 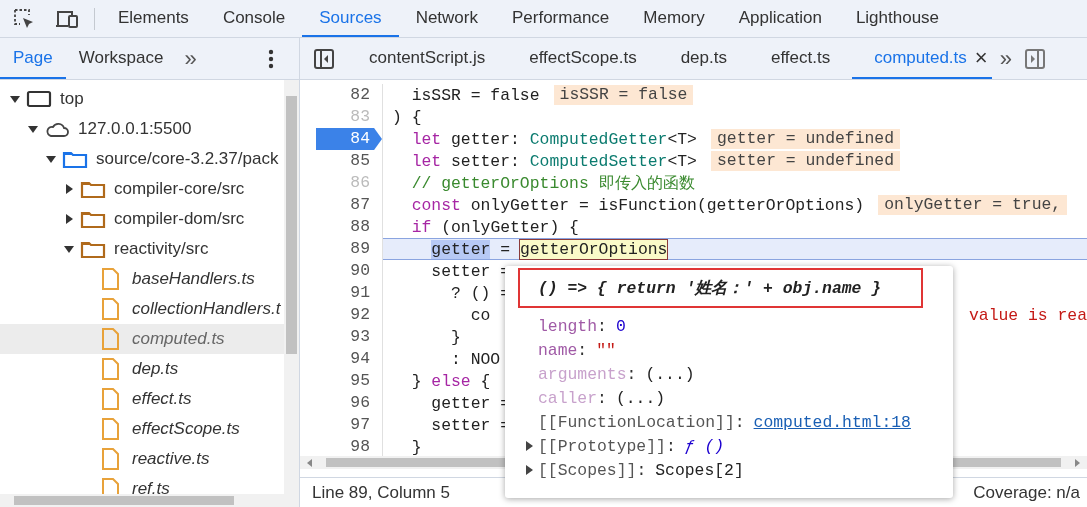 I want to click on line-number: 88, so click(x=349, y=227).